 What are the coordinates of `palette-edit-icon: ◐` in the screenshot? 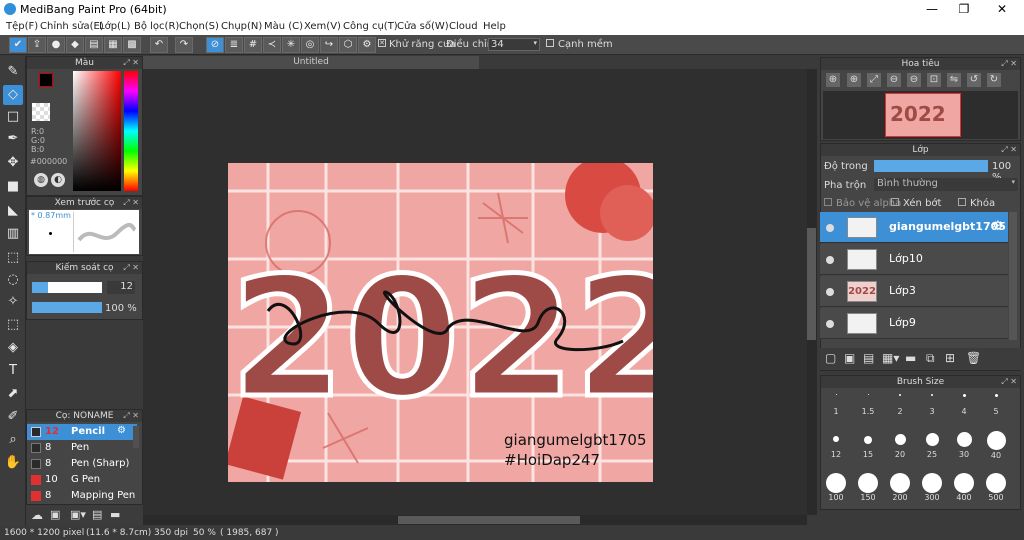 It's located at (58, 180).